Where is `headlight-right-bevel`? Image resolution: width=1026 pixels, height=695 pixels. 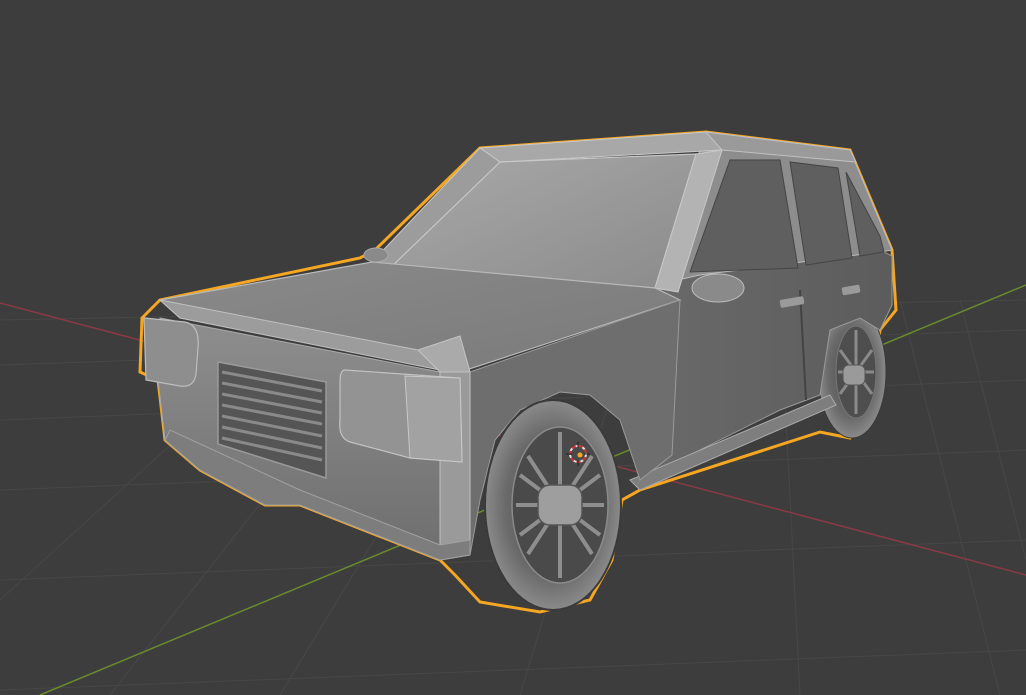 headlight-right-bevel is located at coordinates (433, 419).